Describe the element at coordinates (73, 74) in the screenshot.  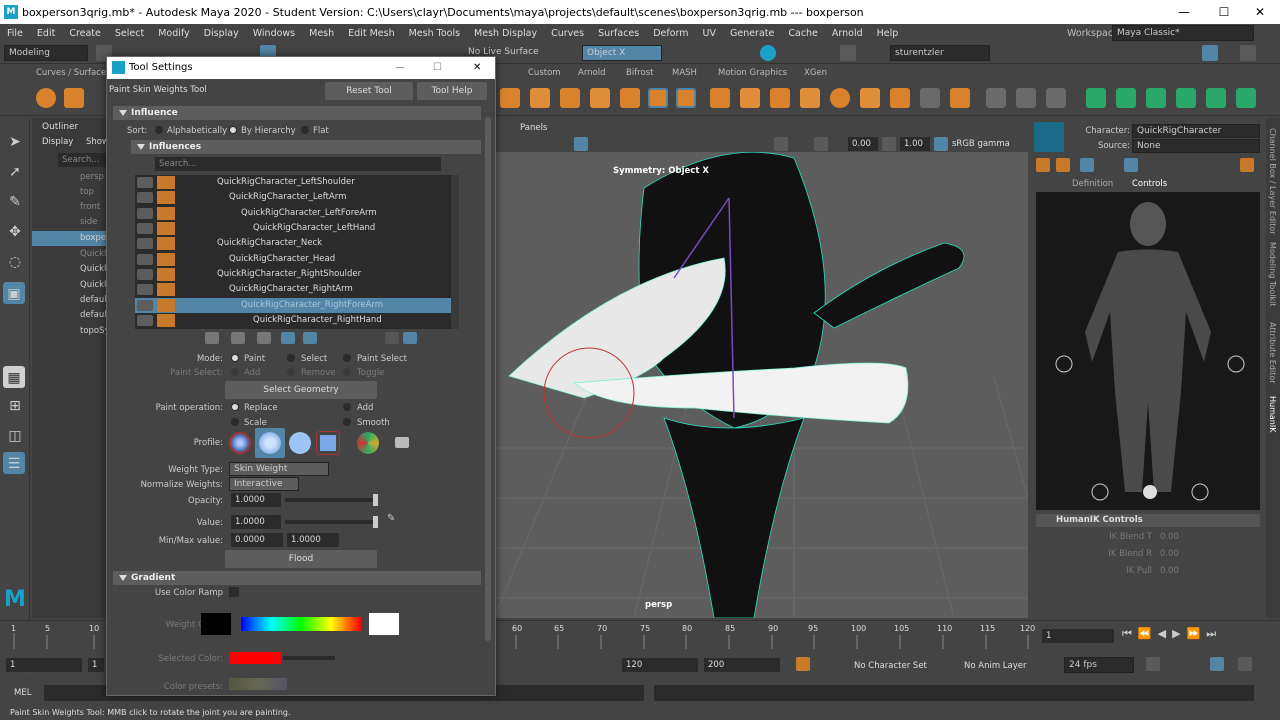
I see `shelf-tab-curves: Curves / Surfaces` at that location.